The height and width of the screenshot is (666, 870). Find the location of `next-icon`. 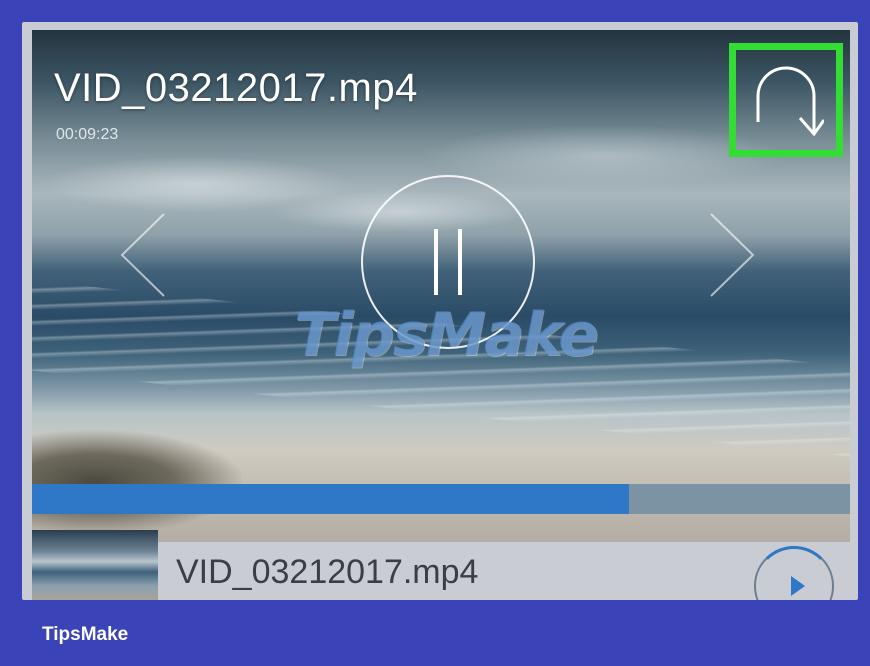

next-icon is located at coordinates (732, 255).